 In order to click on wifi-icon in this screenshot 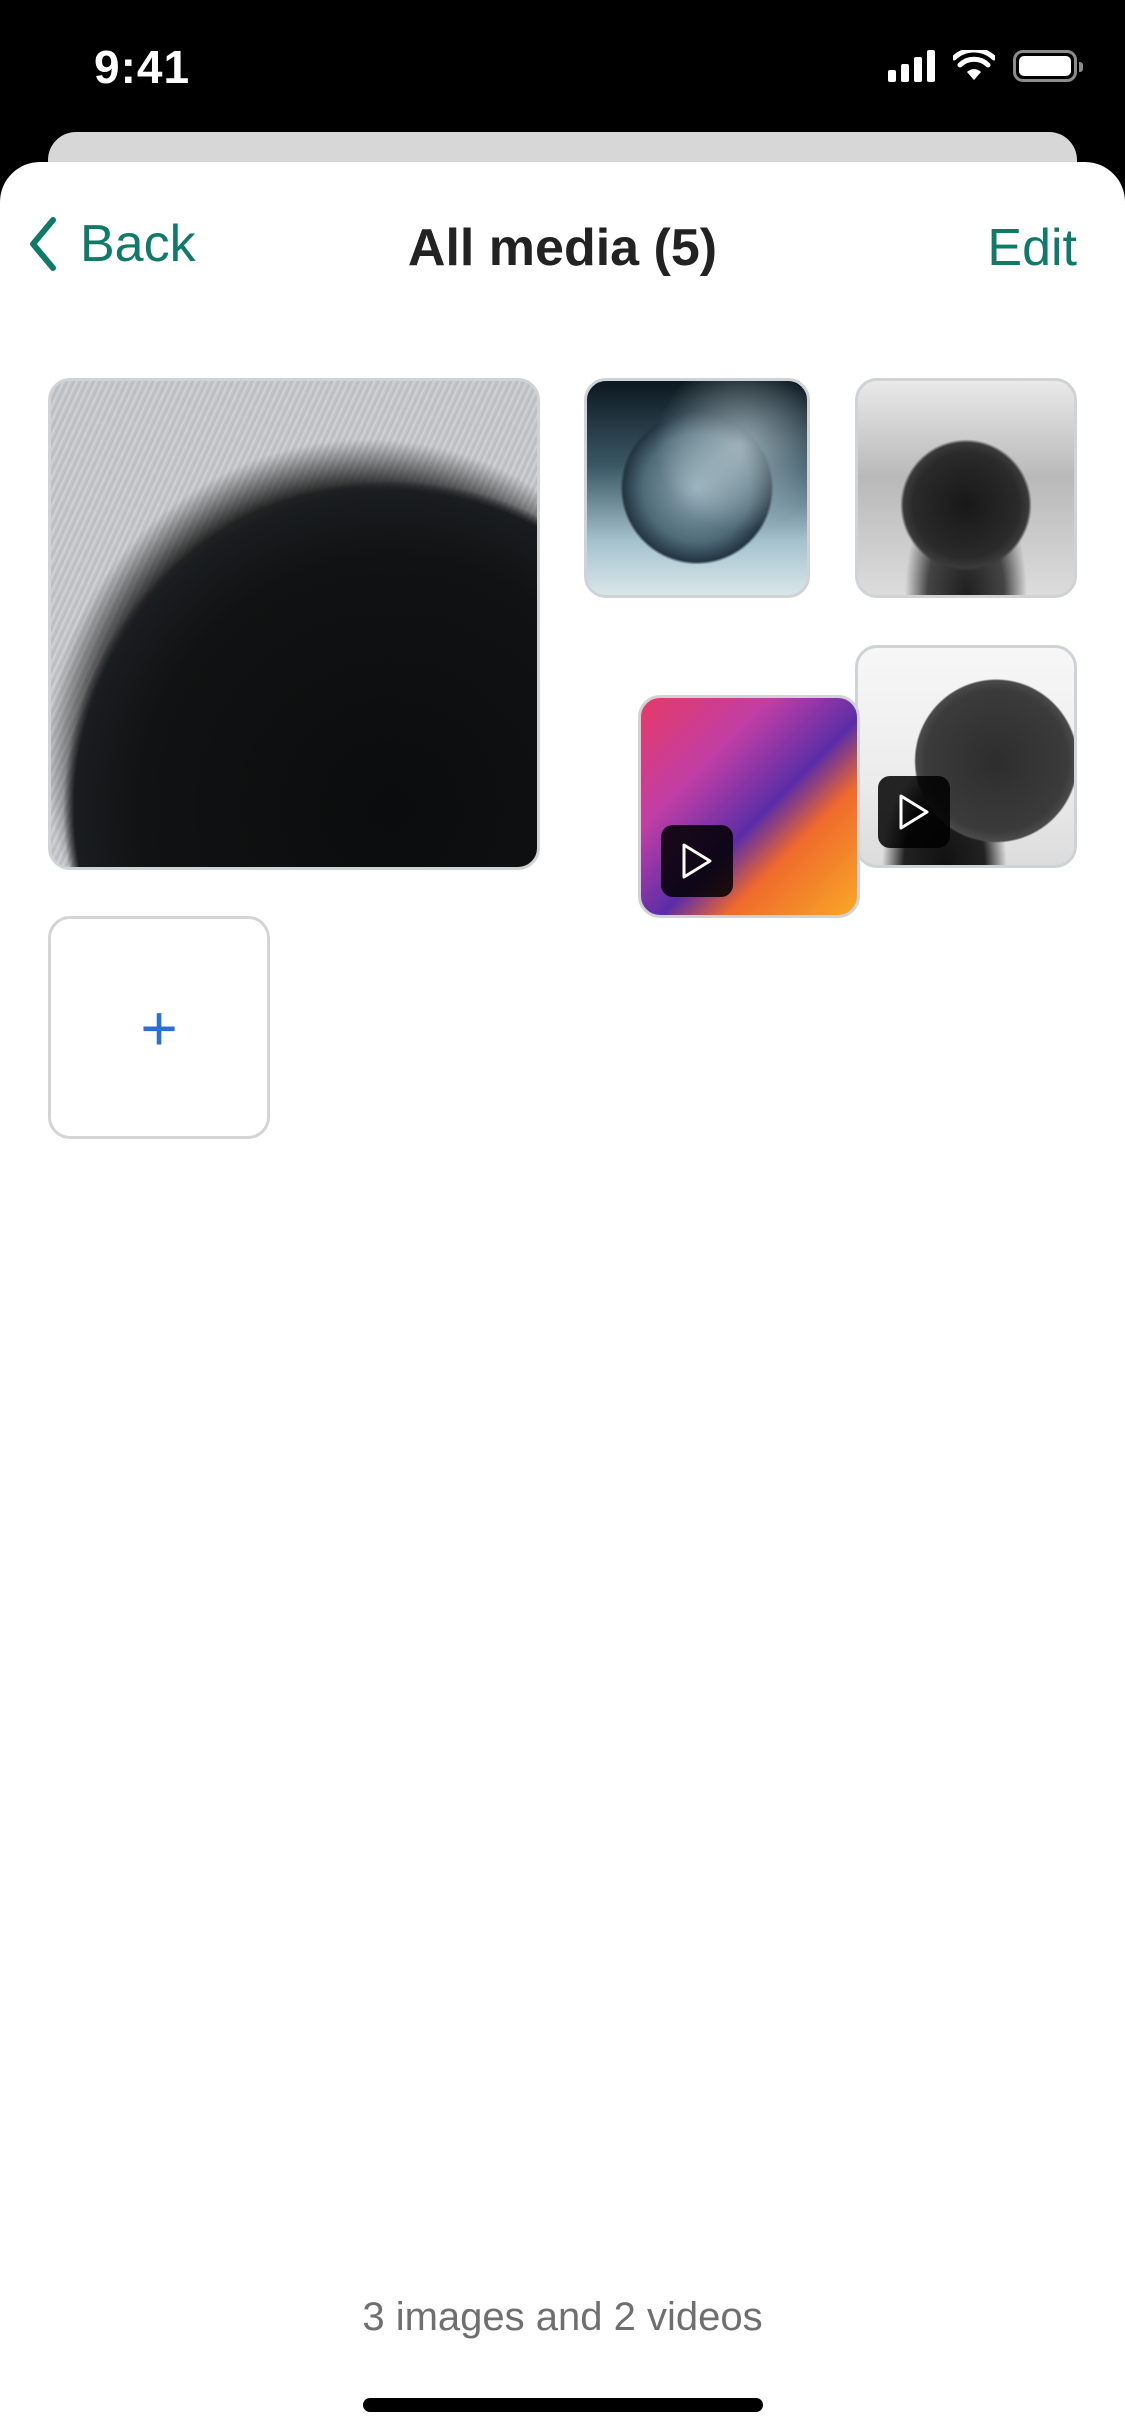, I will do `click(974, 65)`.